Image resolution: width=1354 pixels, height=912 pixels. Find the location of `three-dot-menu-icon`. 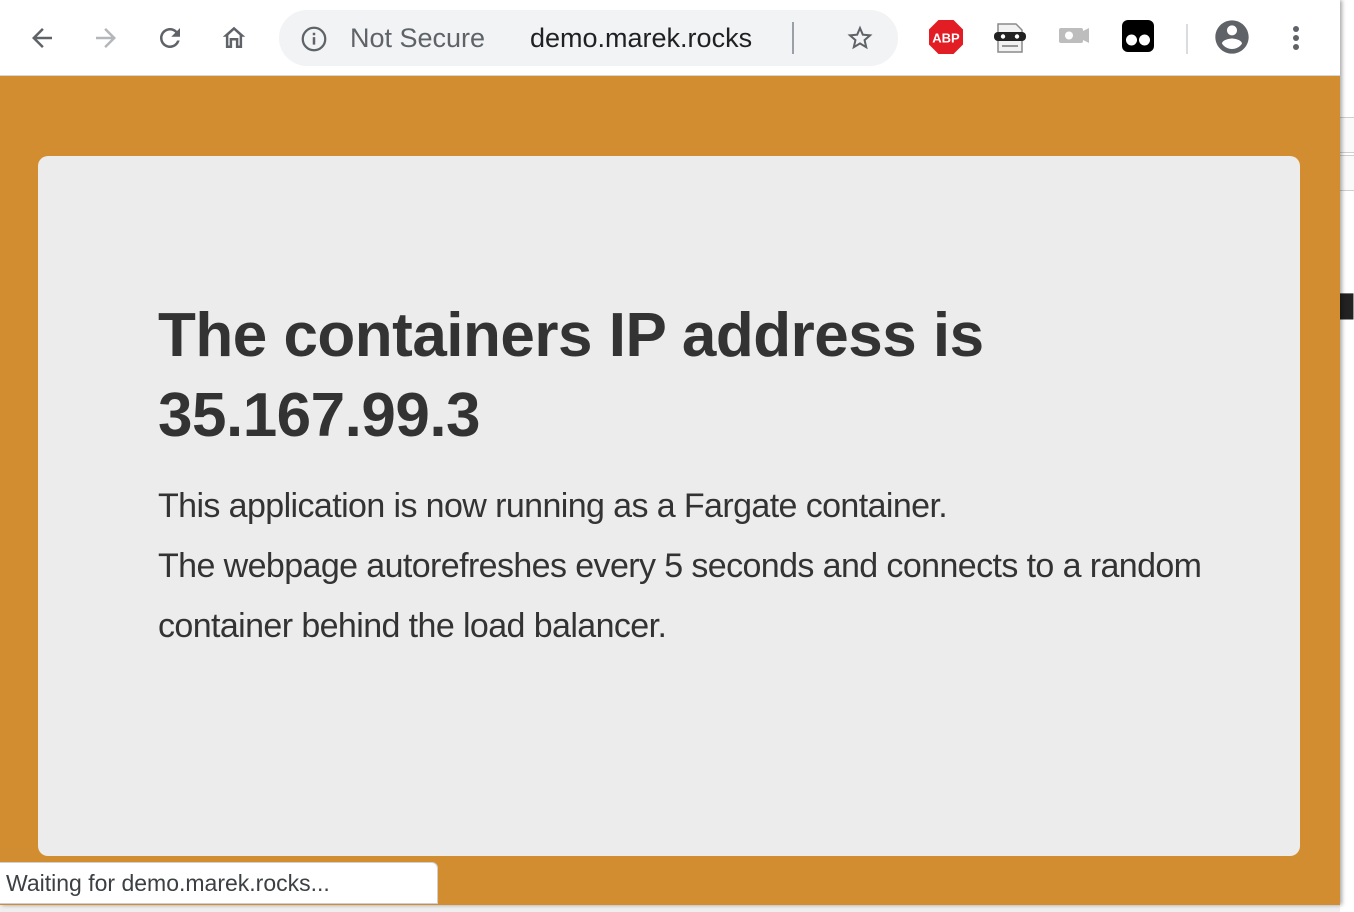

three-dot-menu-icon is located at coordinates (1296, 38).